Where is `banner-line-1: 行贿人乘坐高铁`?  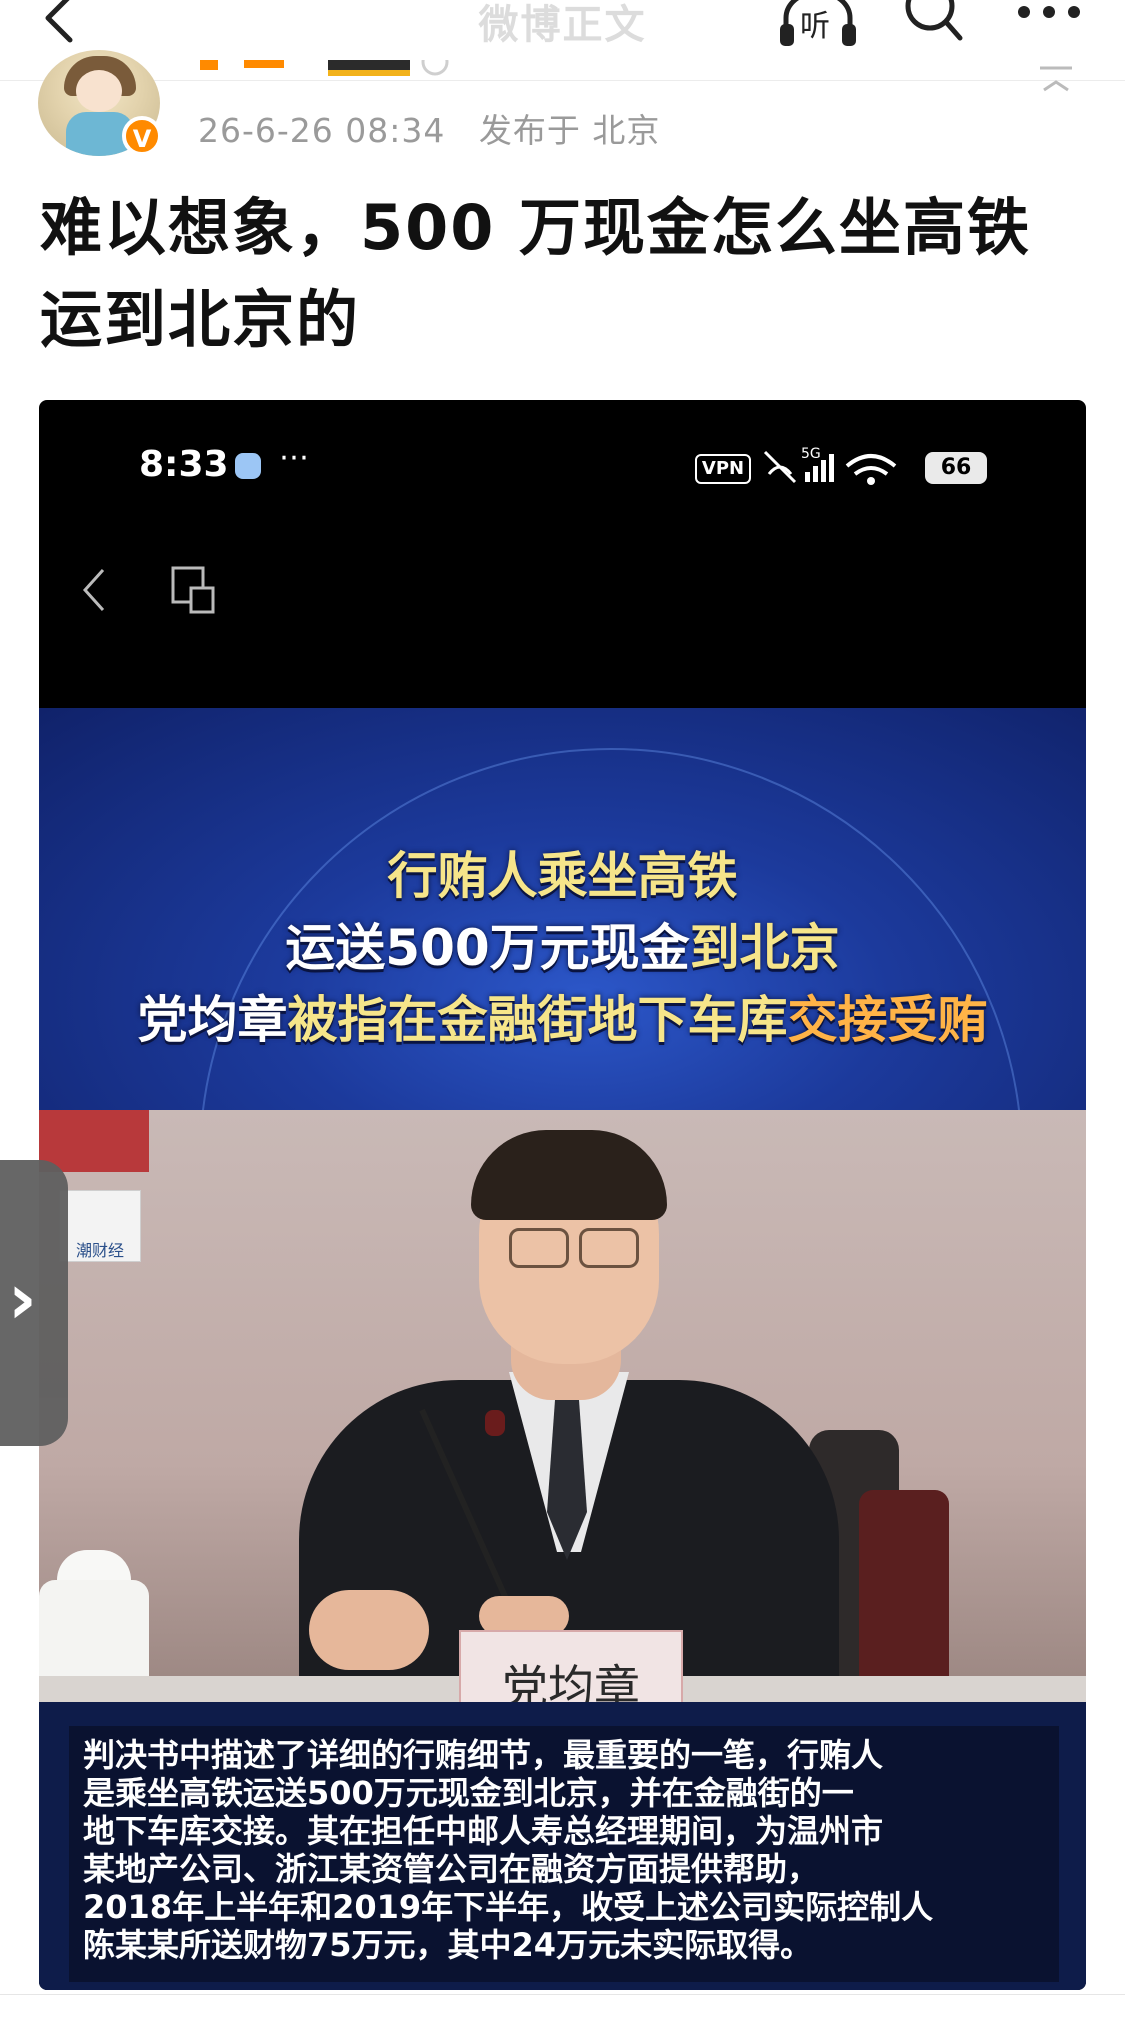 banner-line-1: 行贿人乘坐高铁 is located at coordinates (562, 876).